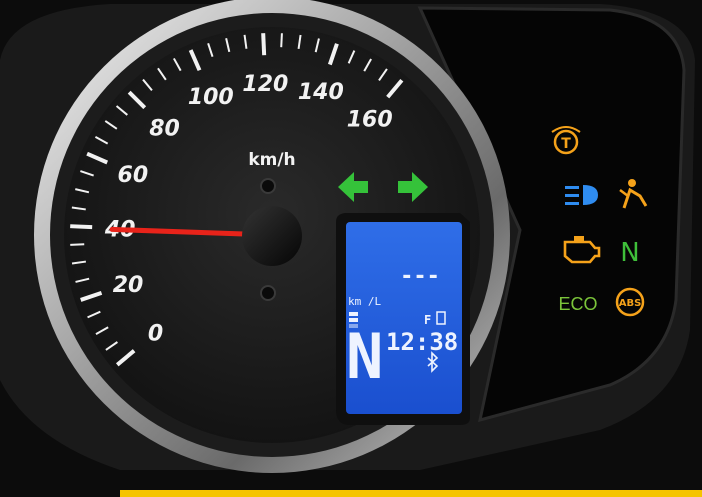 Image resolution: width=702 pixels, height=497 pixels. Describe the element at coordinates (370, 120) in the screenshot. I see `speed-label: 160` at that location.